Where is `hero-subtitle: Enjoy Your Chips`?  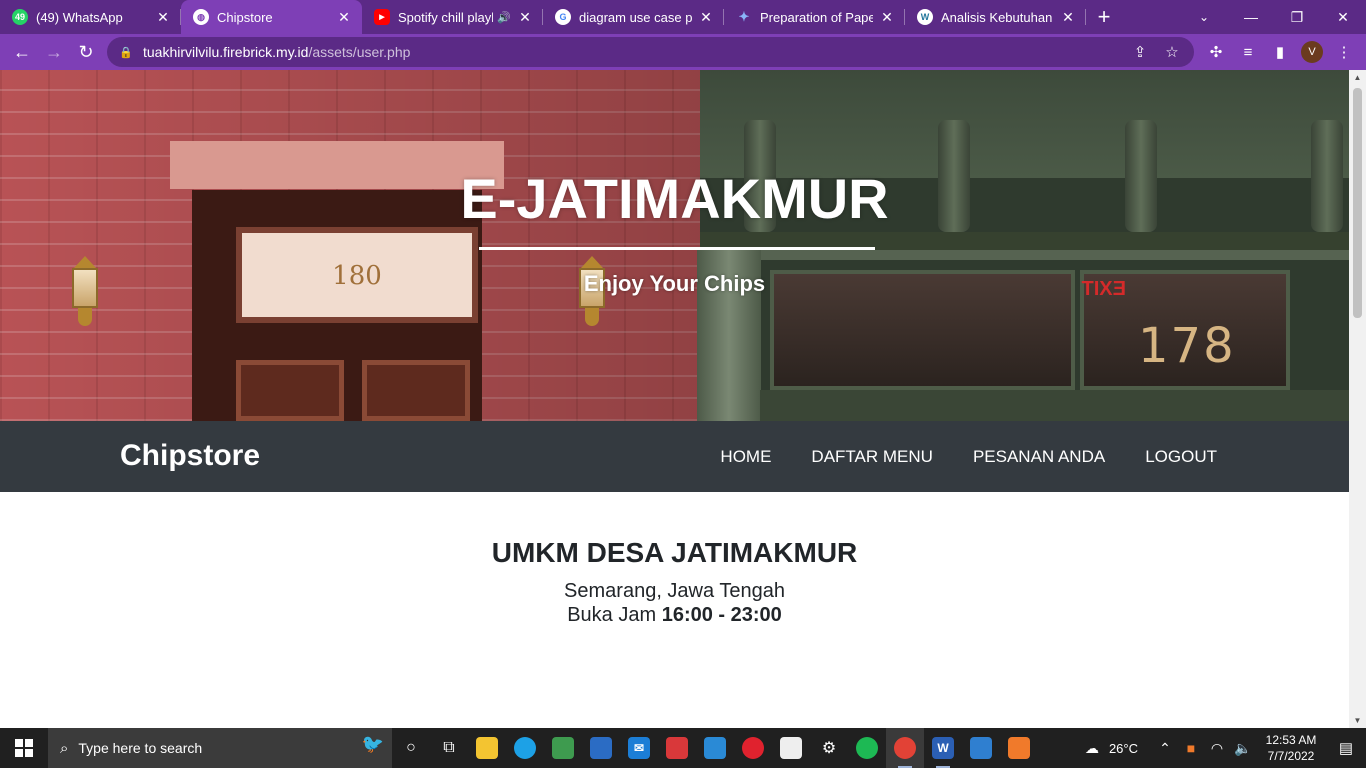 hero-subtitle: Enjoy Your Chips is located at coordinates (674, 283).